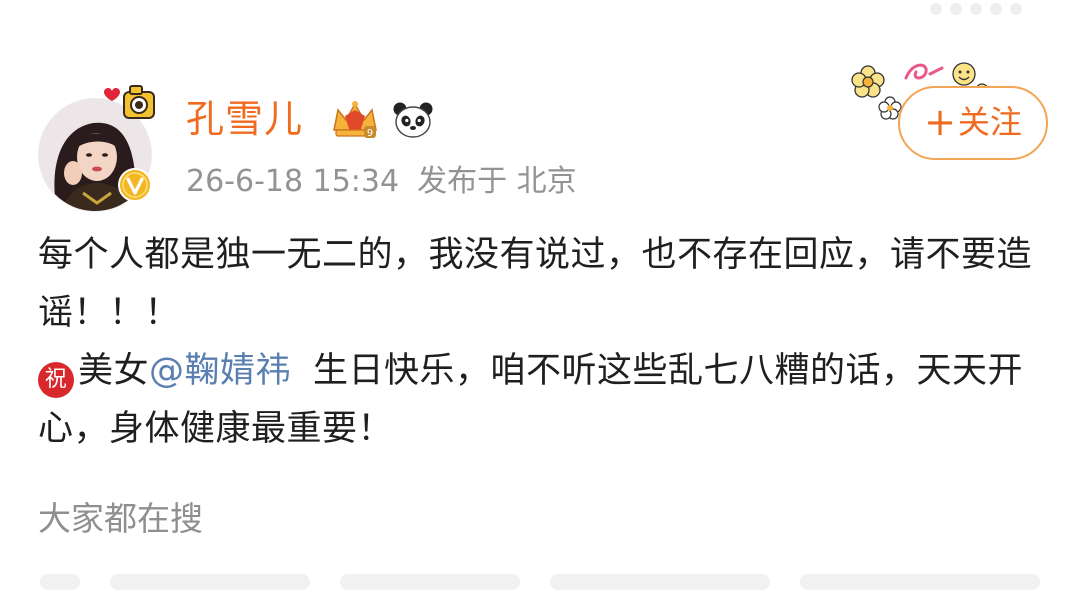 The width and height of the screenshot is (1086, 610). I want to click on post-text-line1: 每个人都是独一无二的，我没有说过，也不存在回应，请不要造谣！！！, so click(535, 284).